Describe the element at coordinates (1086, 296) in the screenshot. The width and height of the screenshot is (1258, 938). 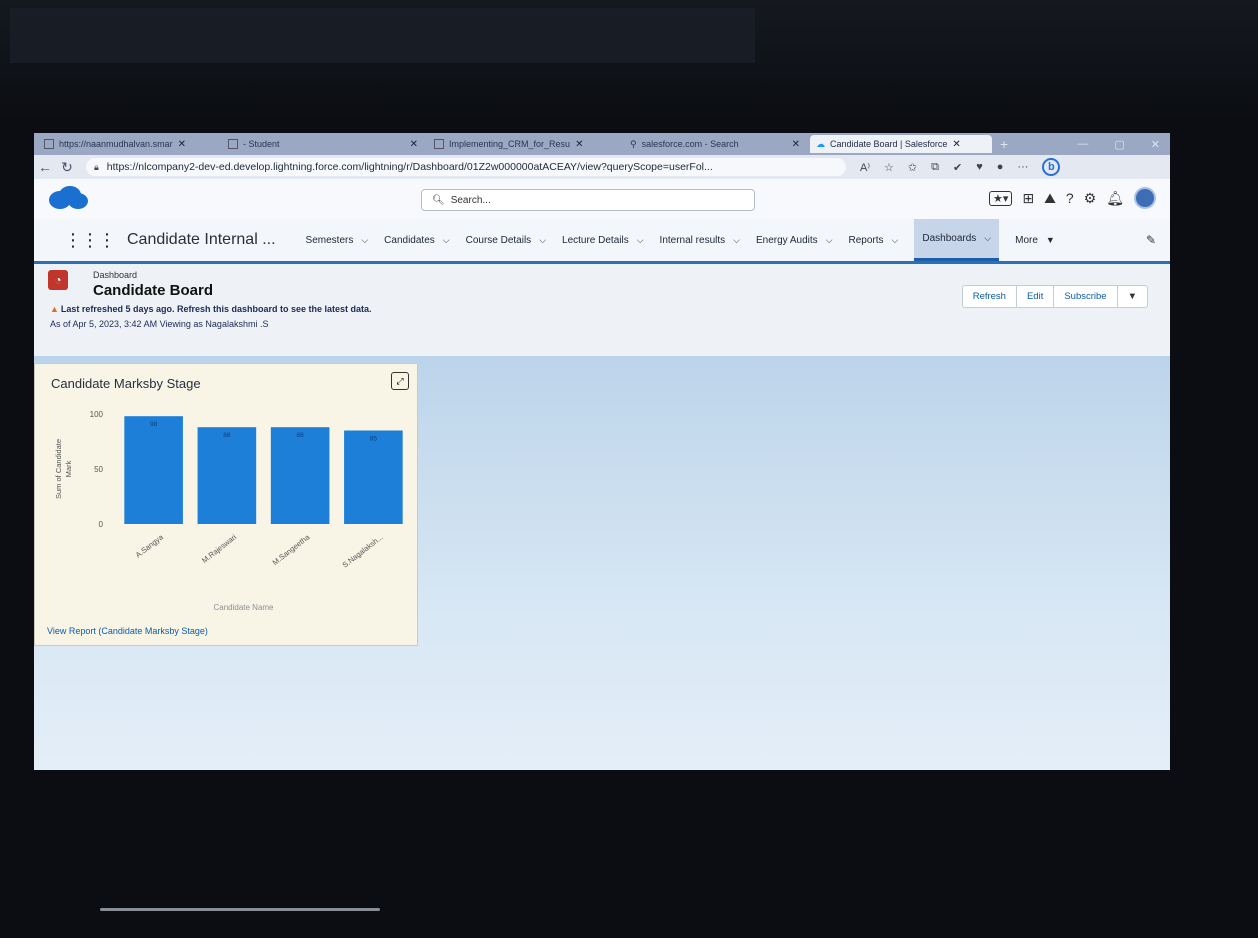
I see `subscribe-button: Subscribe` at that location.